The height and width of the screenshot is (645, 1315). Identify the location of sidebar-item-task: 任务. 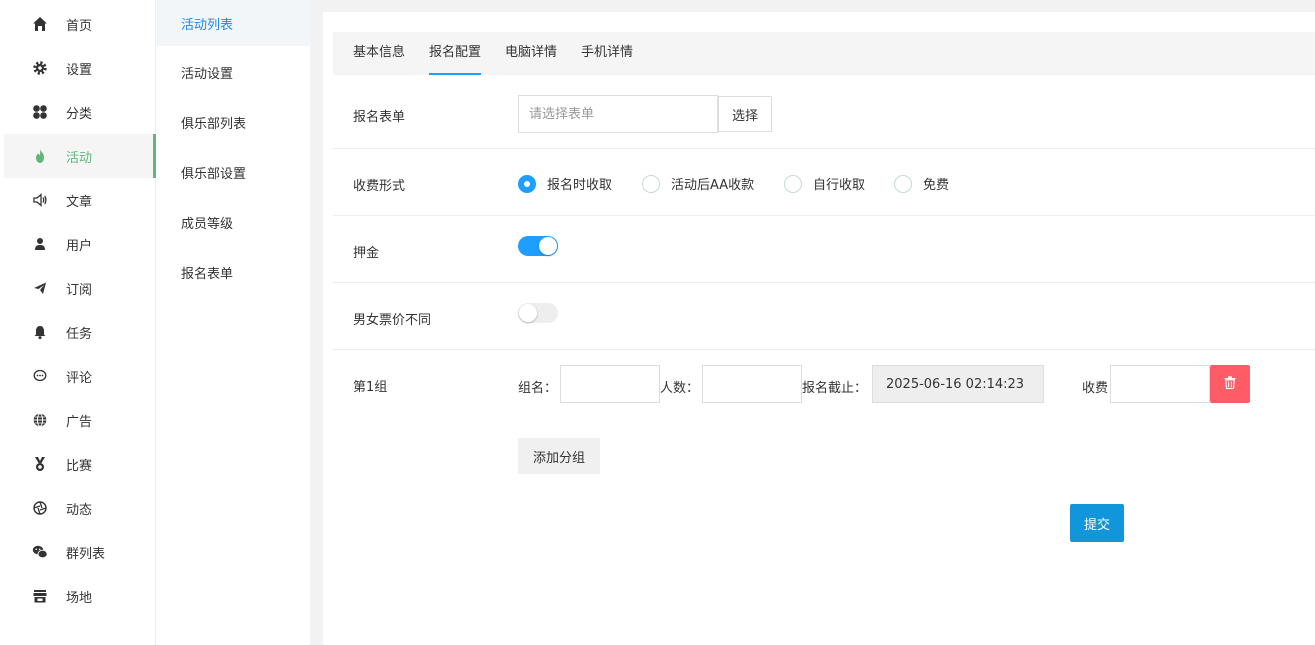
(80, 332).